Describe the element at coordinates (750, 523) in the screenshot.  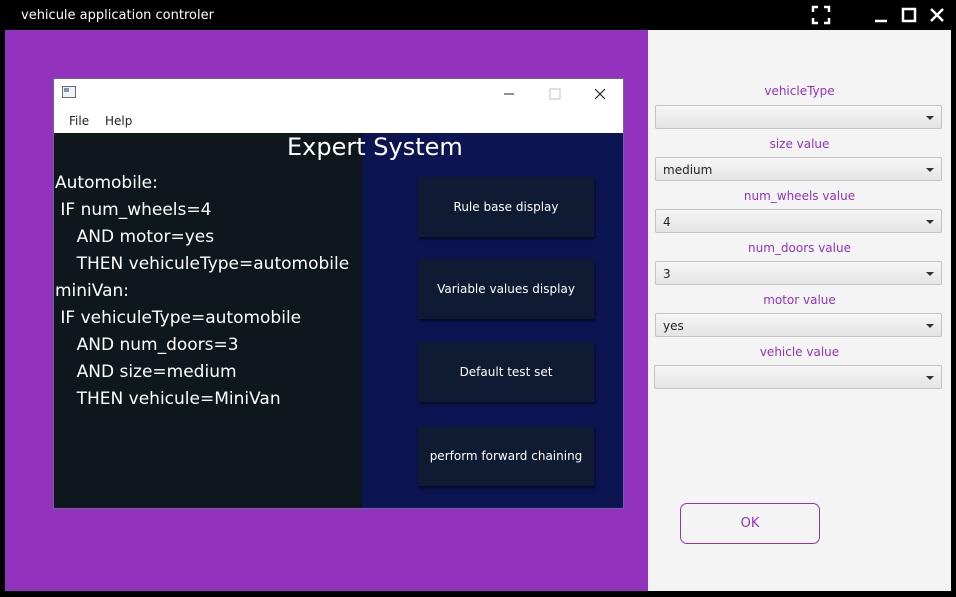
I see `ok-button: OK` at that location.